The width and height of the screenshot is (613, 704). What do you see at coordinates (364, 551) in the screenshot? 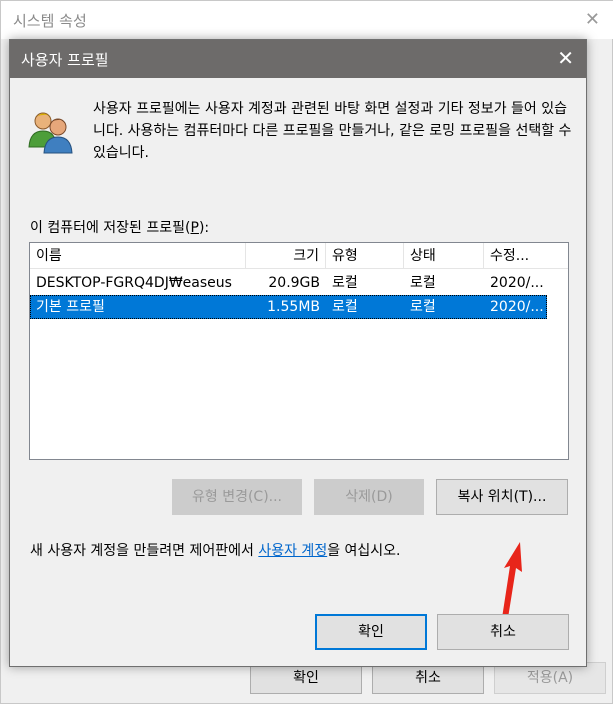
I see `new-account-suffix: 을 여십시오.` at bounding box center [364, 551].